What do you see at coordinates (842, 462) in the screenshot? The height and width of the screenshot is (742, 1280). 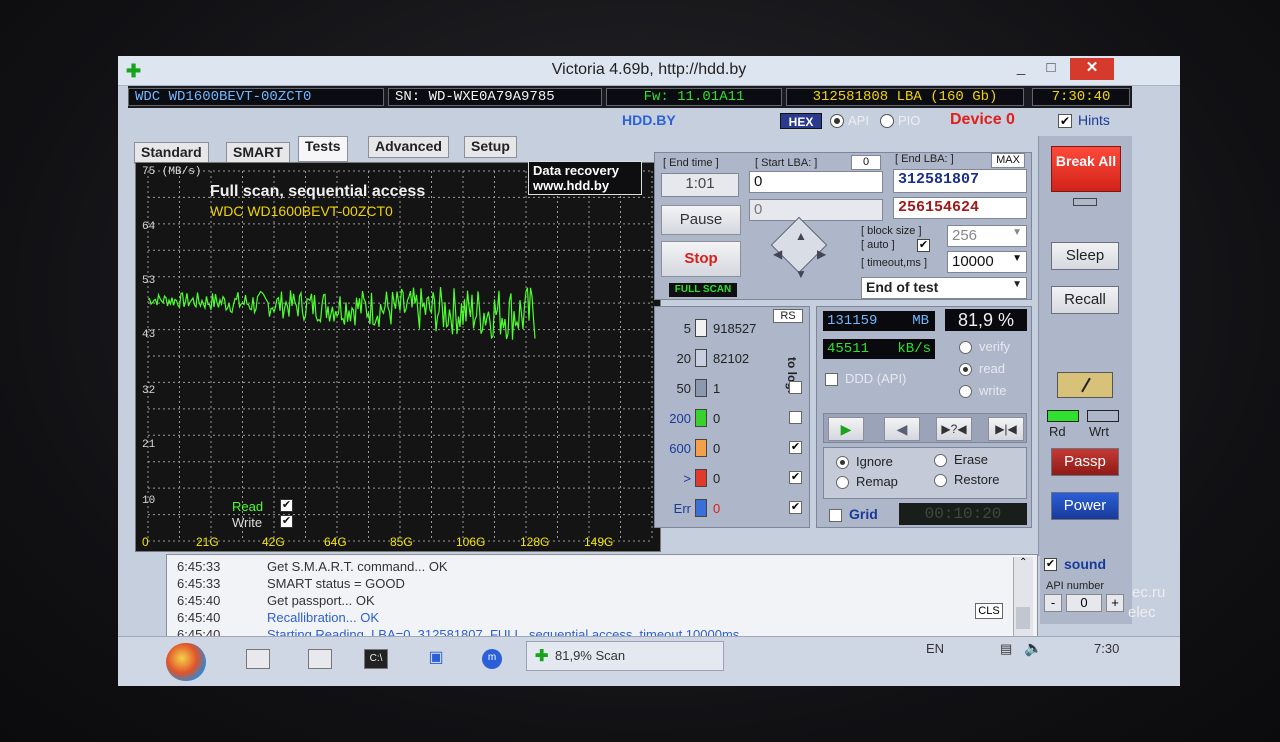 I see `ignore-radio` at bounding box center [842, 462].